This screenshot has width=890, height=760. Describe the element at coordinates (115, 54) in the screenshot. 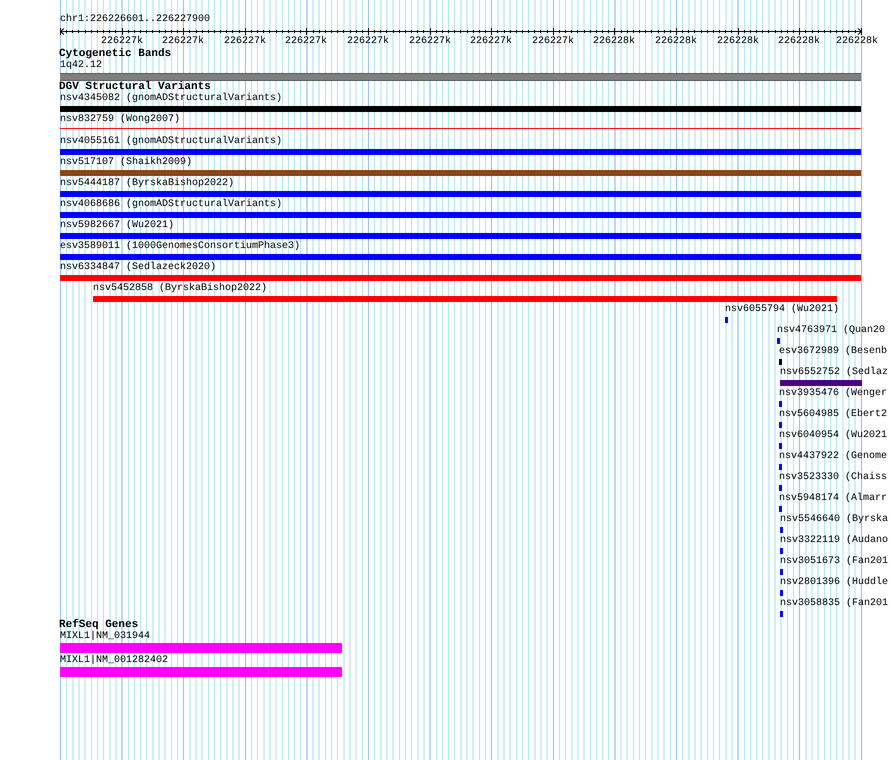

I see `track-title: Cytogenetic Bands` at that location.